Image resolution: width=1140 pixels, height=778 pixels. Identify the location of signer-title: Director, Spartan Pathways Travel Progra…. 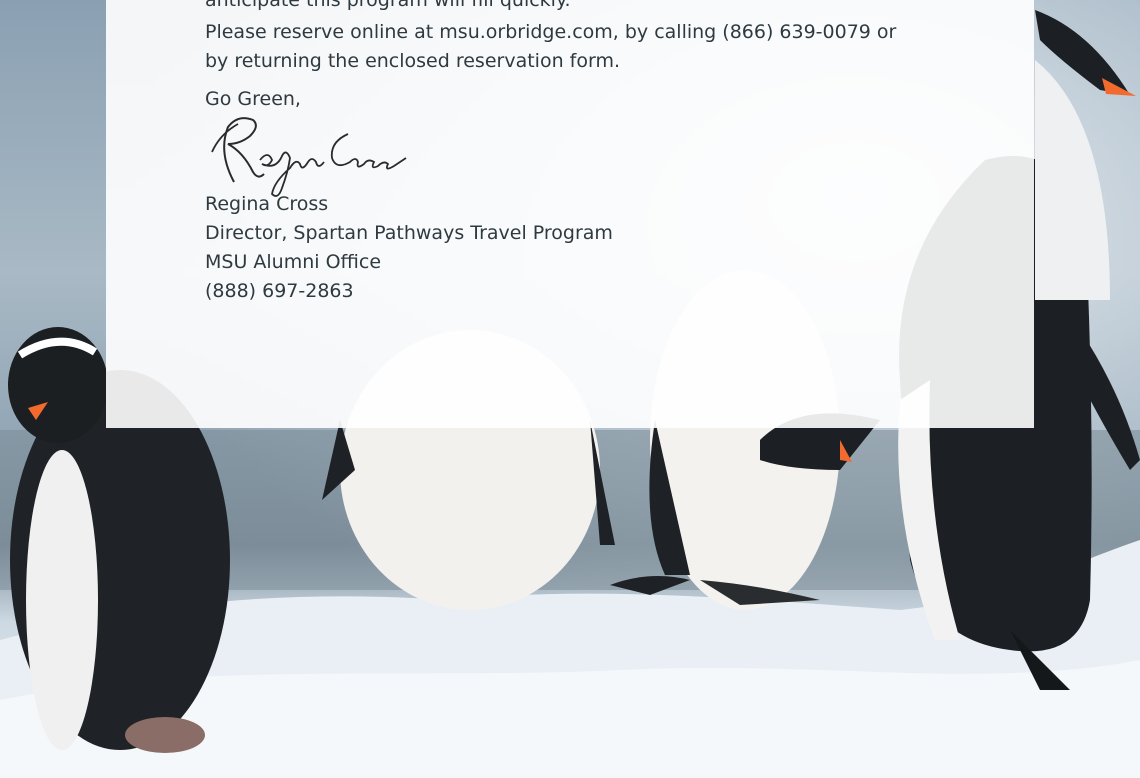
(409, 233).